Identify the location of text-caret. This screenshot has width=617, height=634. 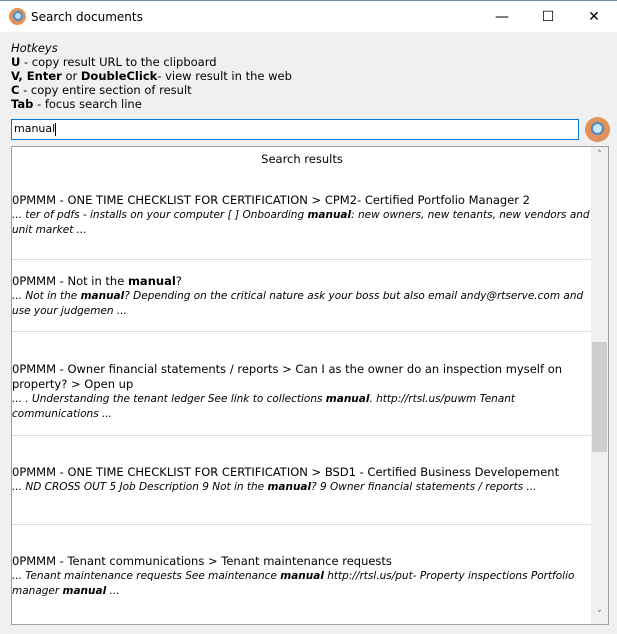
(56, 129).